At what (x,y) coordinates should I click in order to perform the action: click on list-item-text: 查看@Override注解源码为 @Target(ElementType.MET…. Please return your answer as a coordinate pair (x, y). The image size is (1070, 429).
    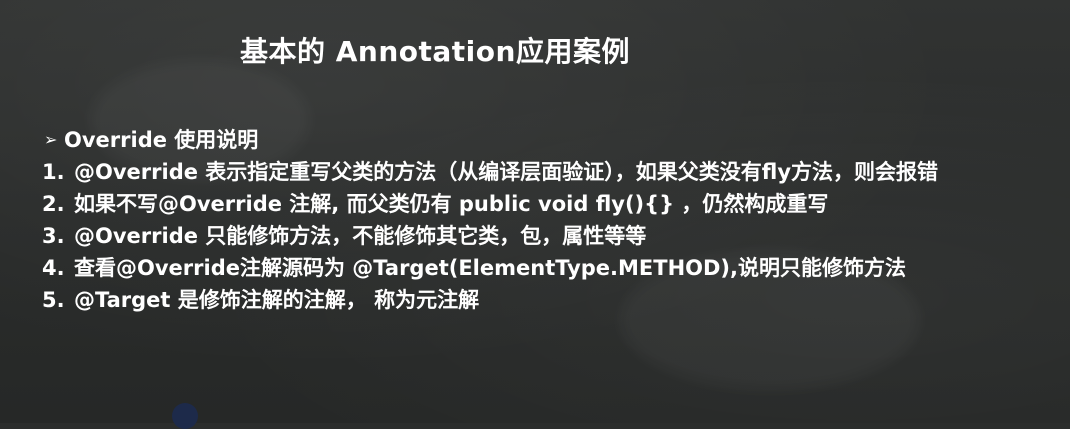
    Looking at the image, I should click on (490, 268).